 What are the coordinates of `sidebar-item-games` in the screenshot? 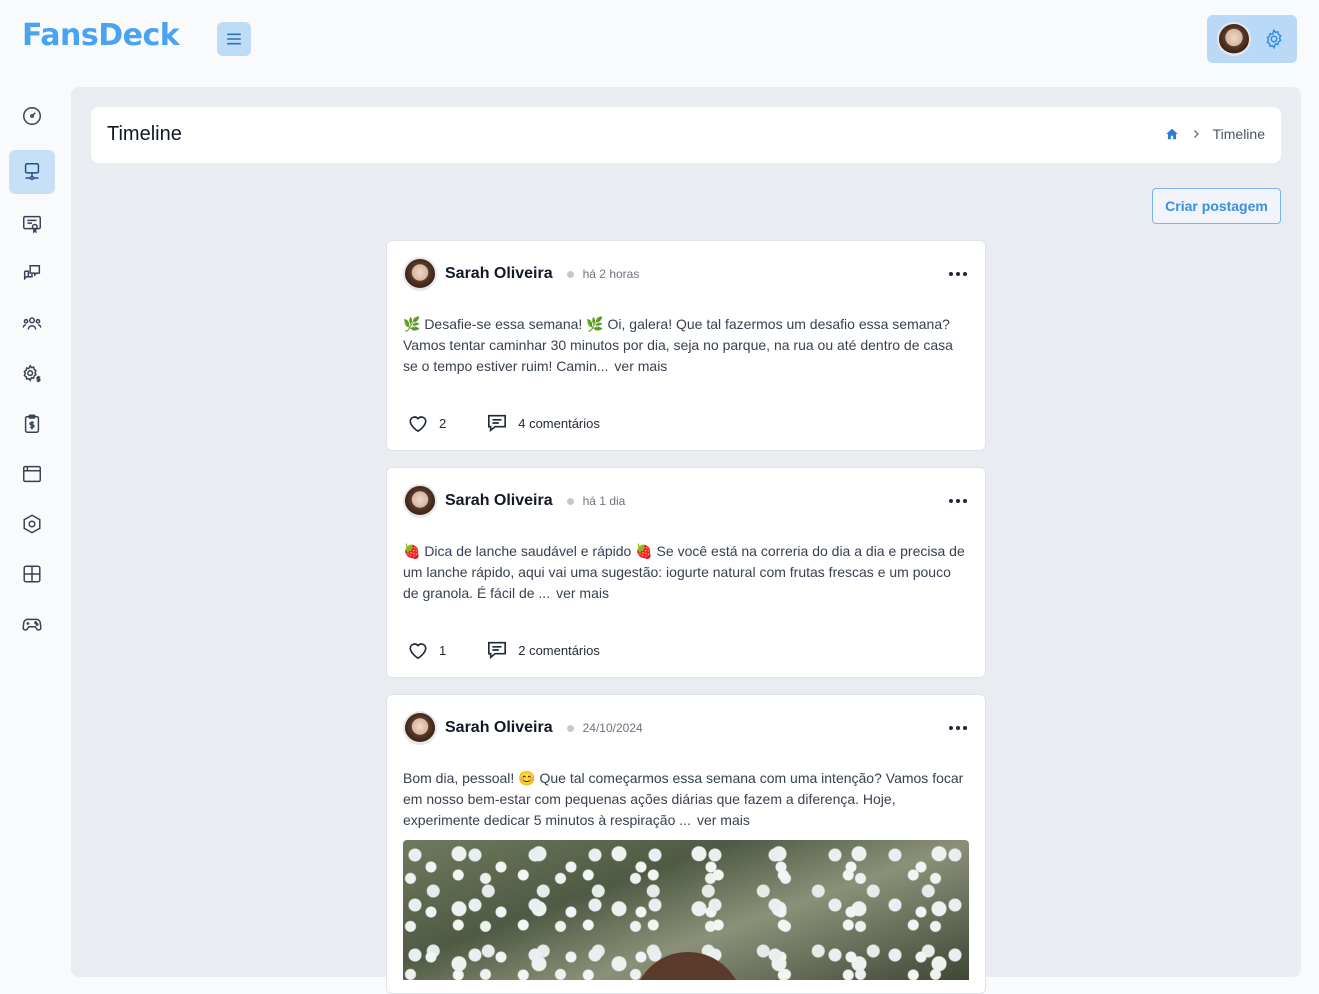 It's located at (32, 624).